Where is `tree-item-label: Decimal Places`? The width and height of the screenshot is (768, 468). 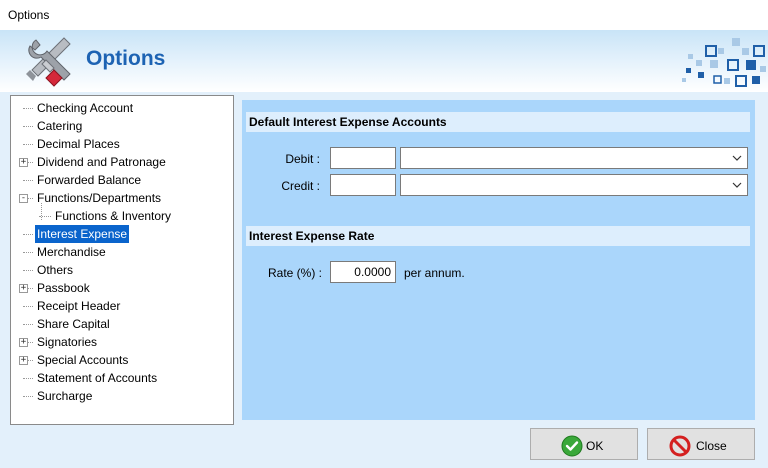 tree-item-label: Decimal Places is located at coordinates (78, 144).